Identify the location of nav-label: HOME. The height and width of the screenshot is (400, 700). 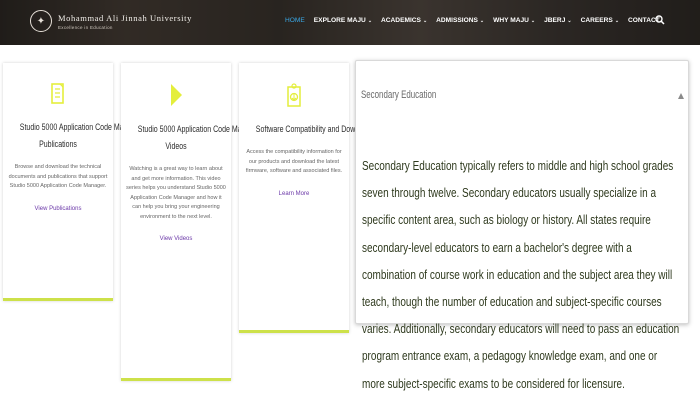
(295, 20).